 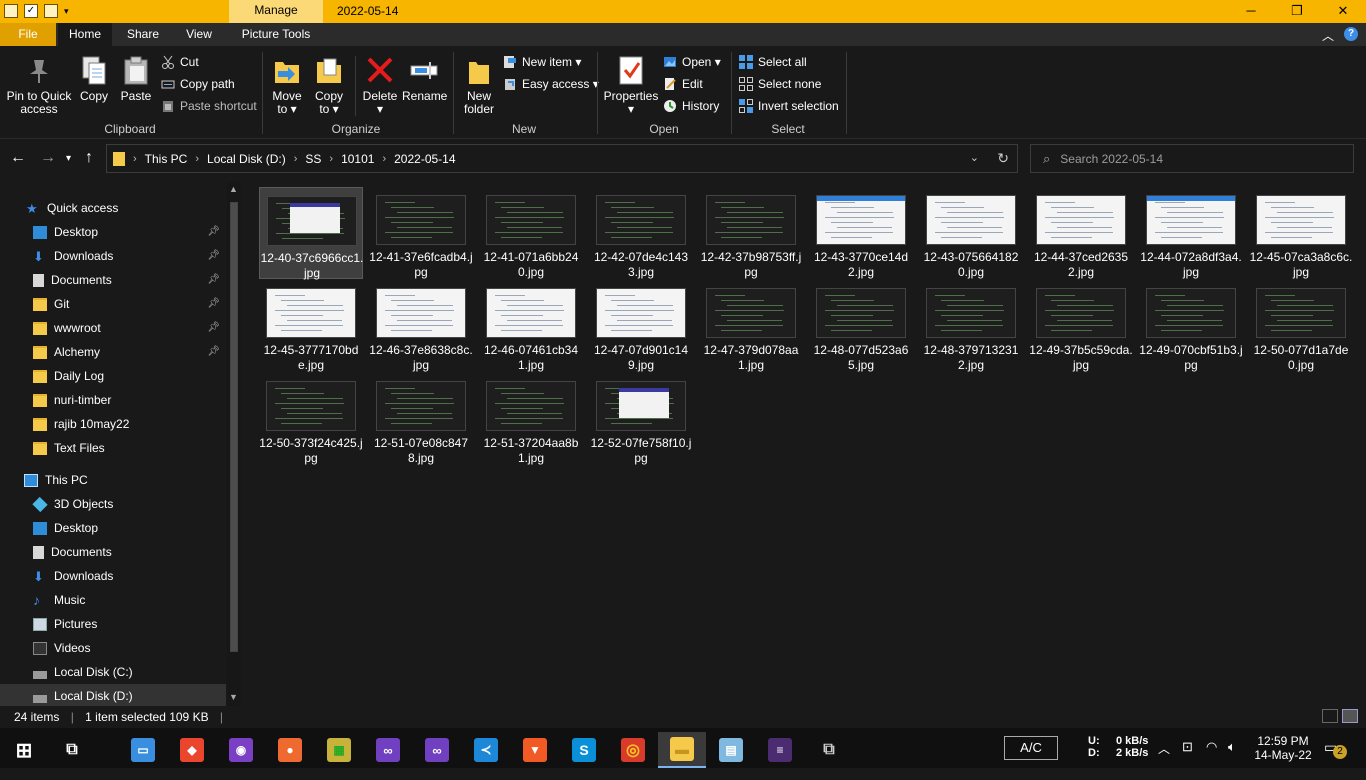 I want to click on refresh-icon: ↻, so click(x=1003, y=158).